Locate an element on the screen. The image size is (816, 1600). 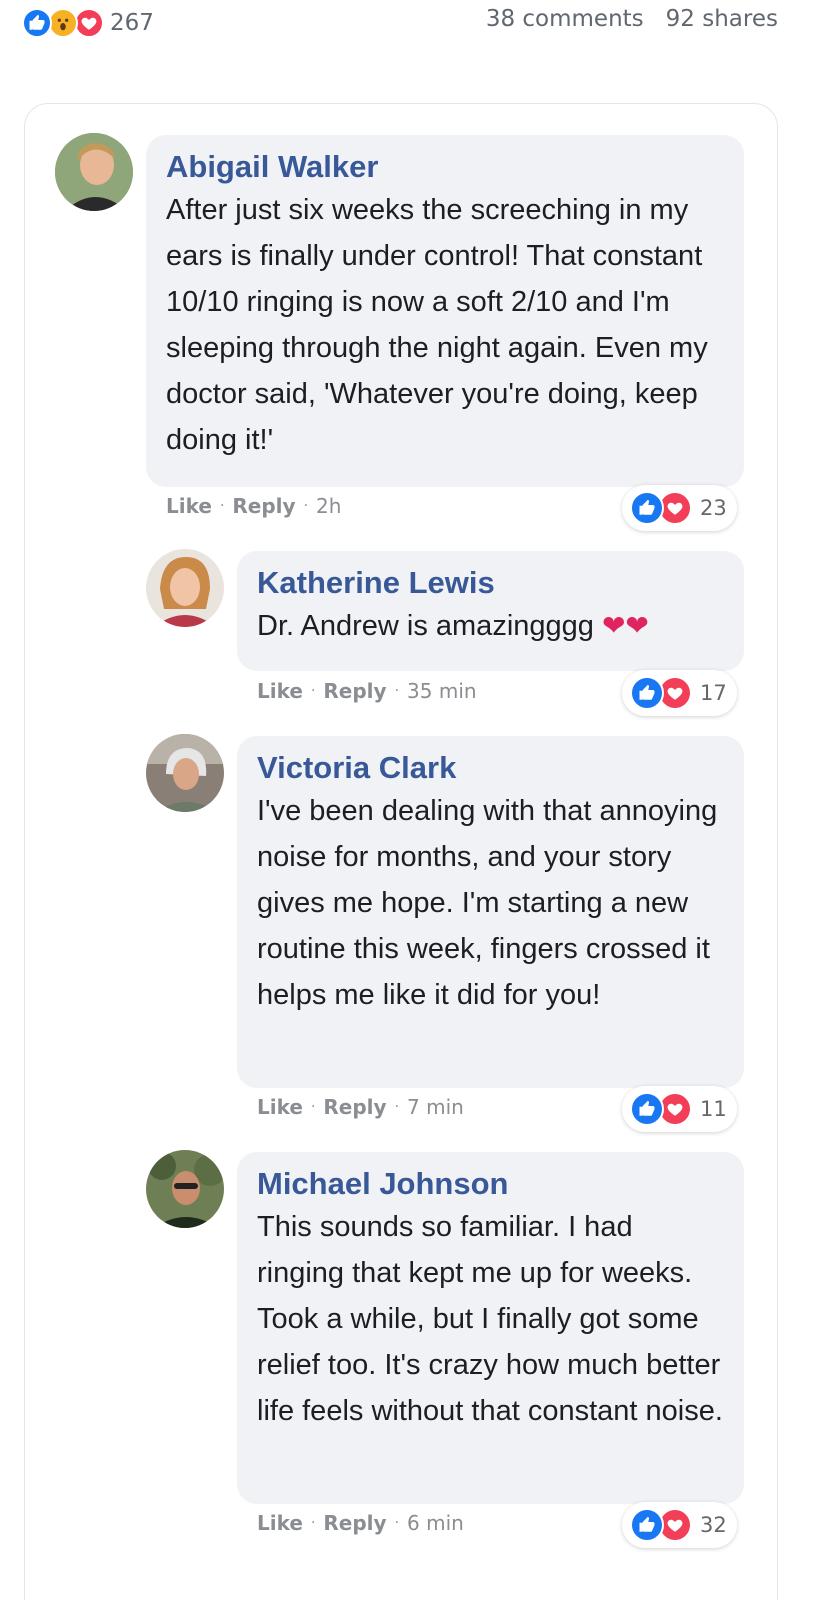
comment-timestamp: 7 min is located at coordinates (435, 1107).